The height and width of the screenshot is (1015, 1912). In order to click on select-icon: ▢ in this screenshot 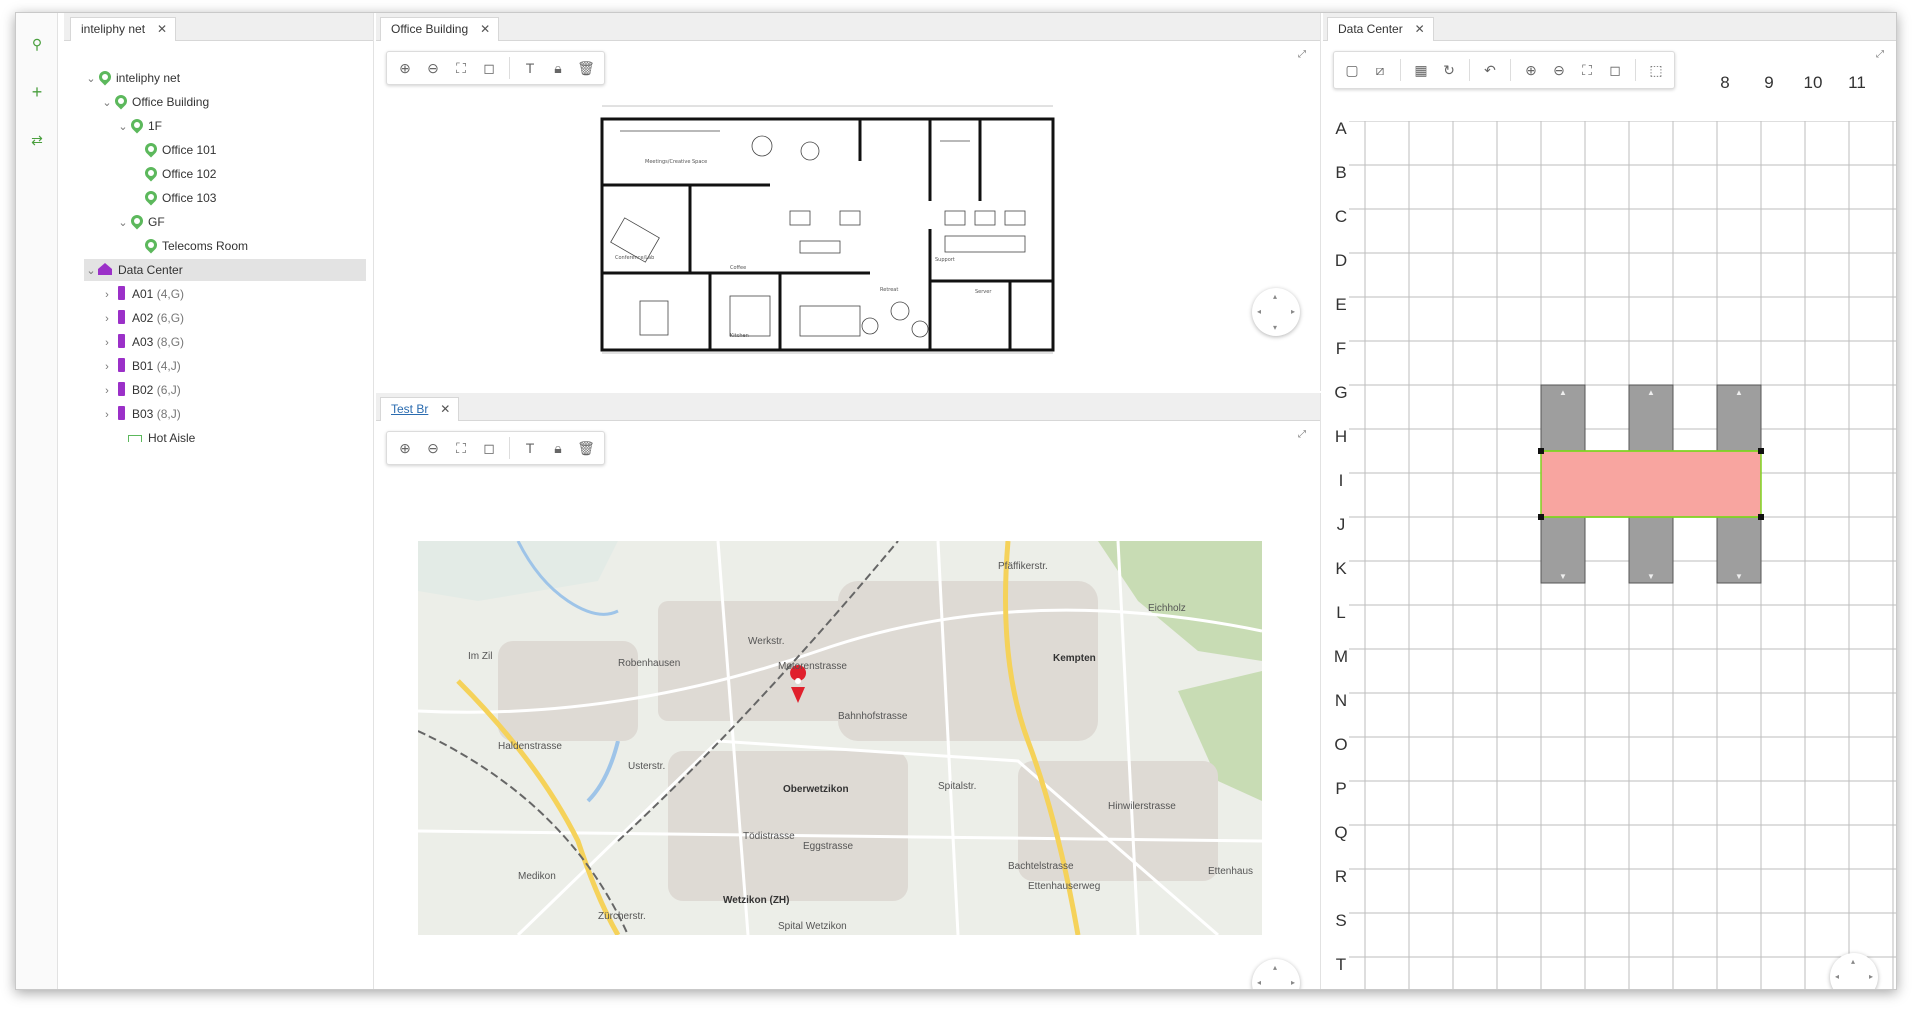, I will do `click(1352, 70)`.